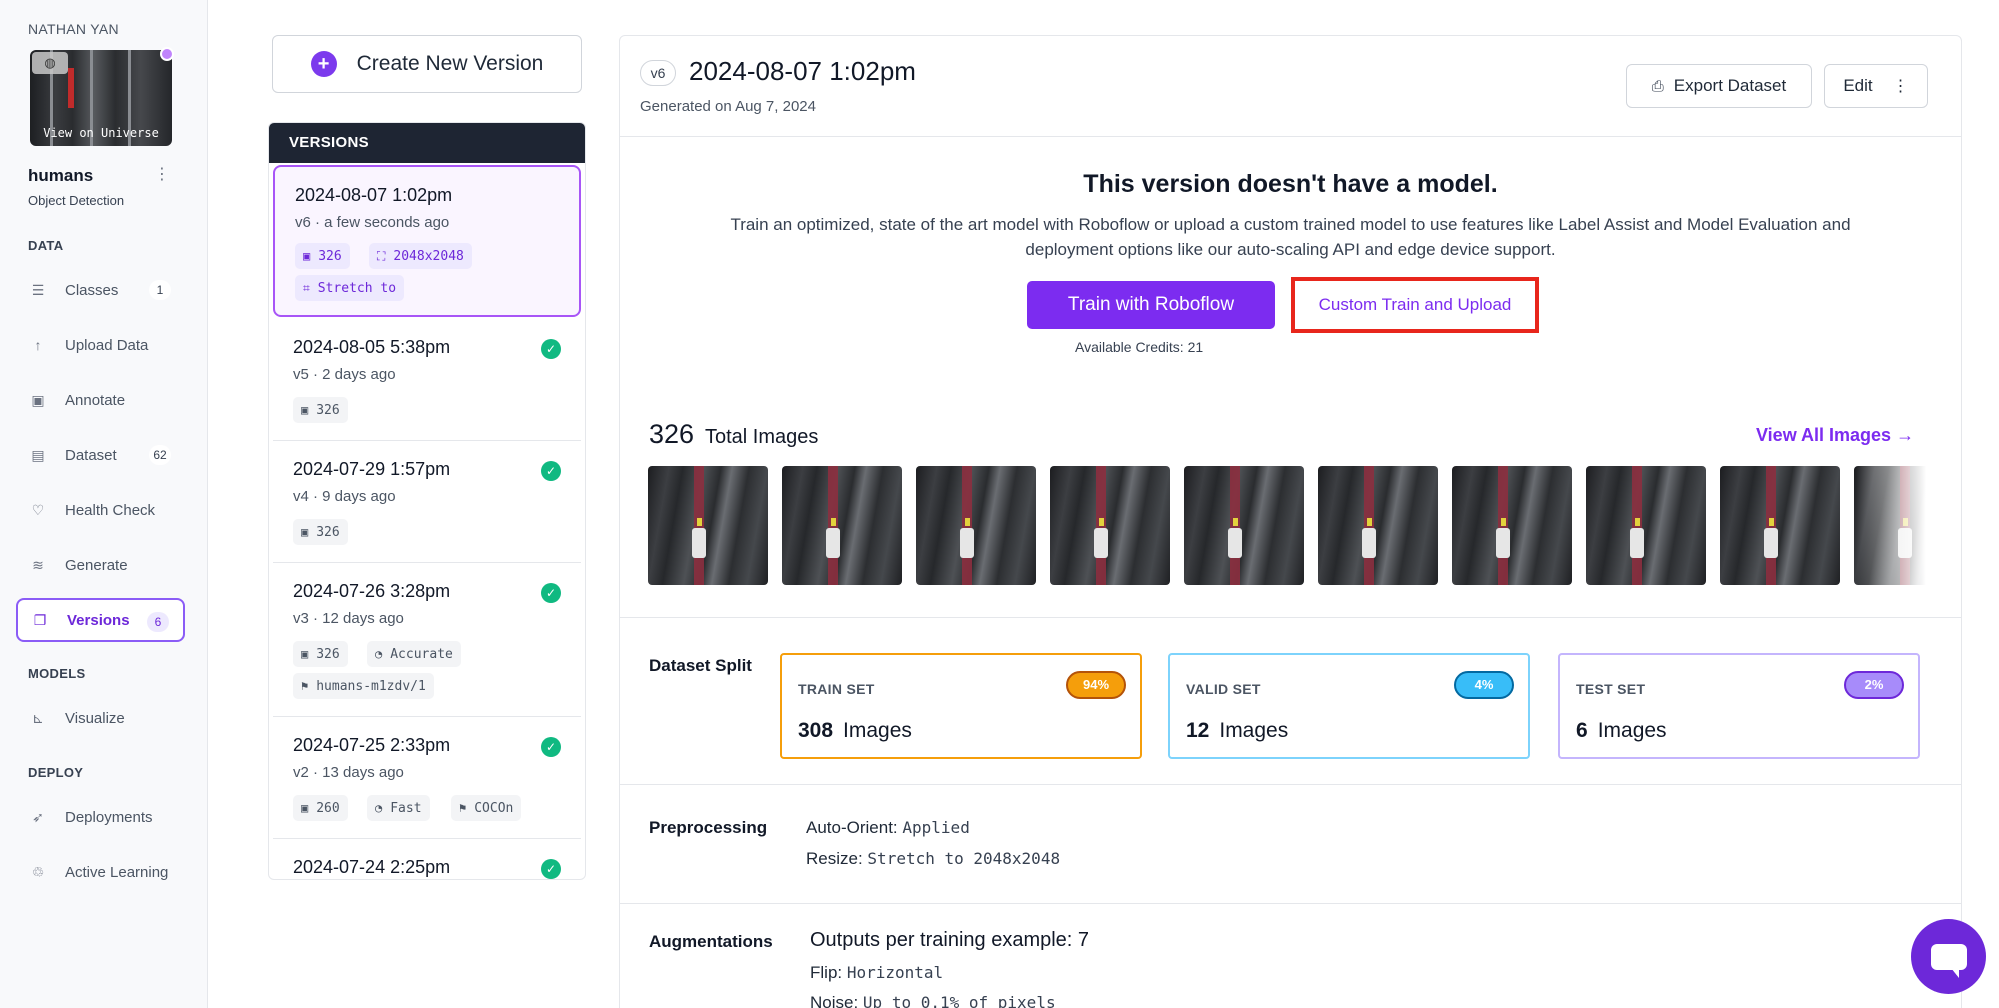 This screenshot has height=1008, width=1999. I want to click on project-menu-kebab-icon: ⋮, so click(162, 174).